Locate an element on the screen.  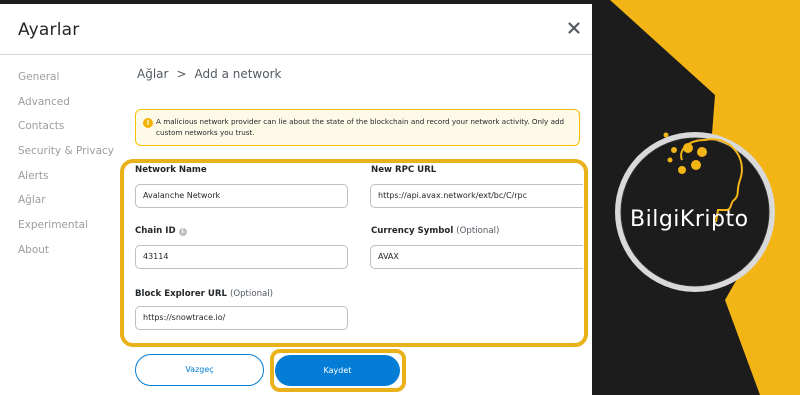
breadcrumb-current: Add a network is located at coordinates (238, 74).